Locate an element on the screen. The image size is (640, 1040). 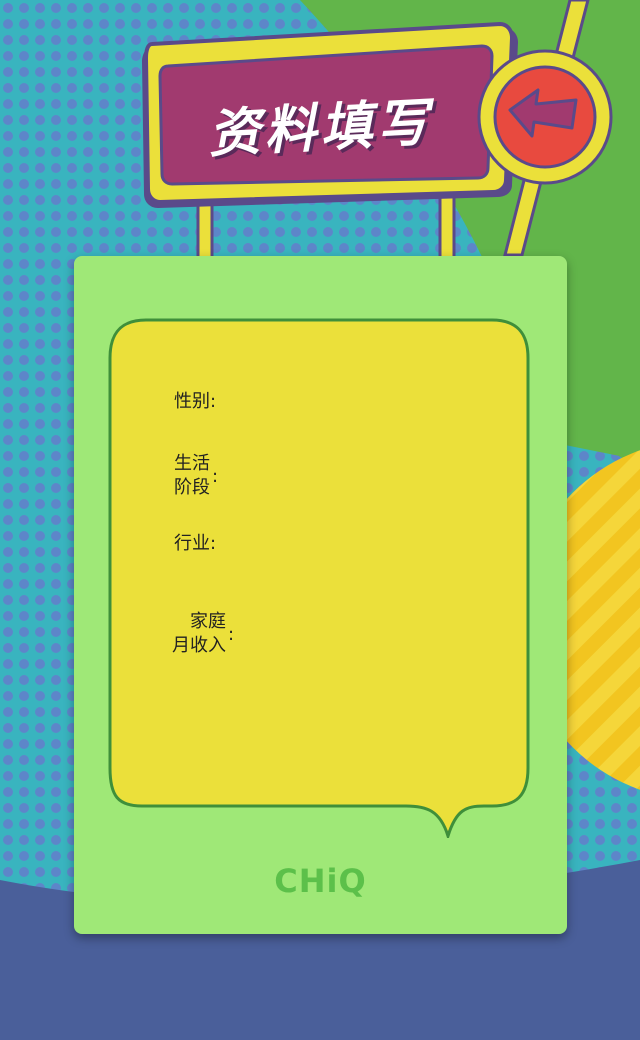
life-stage-field is located at coordinates (374, 471).